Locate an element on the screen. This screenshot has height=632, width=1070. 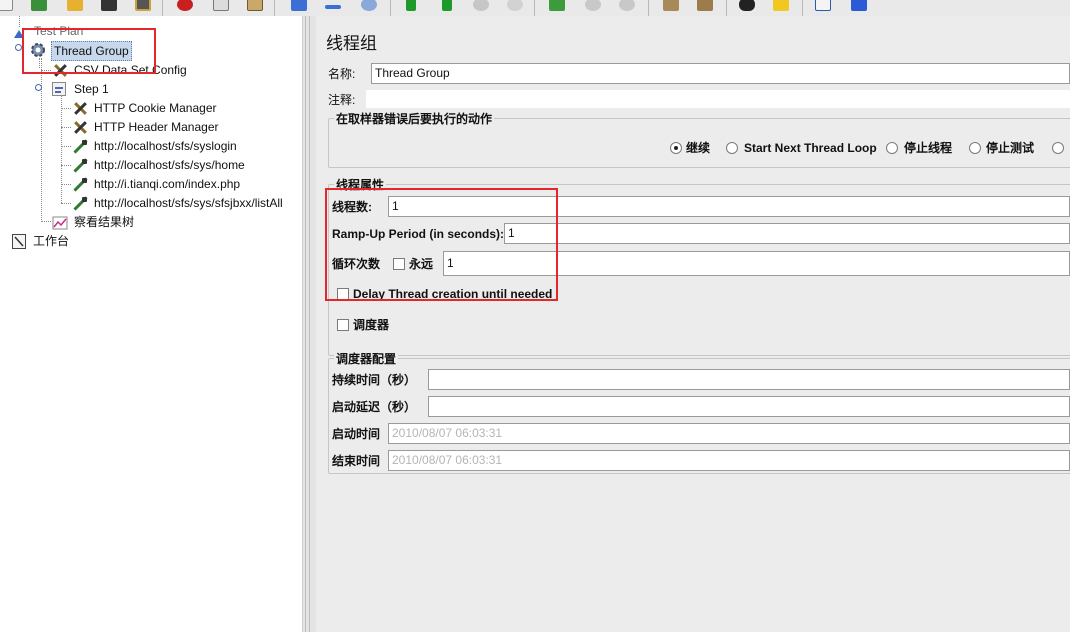
stop-test-now-radio is located at coordinates (1058, 148).